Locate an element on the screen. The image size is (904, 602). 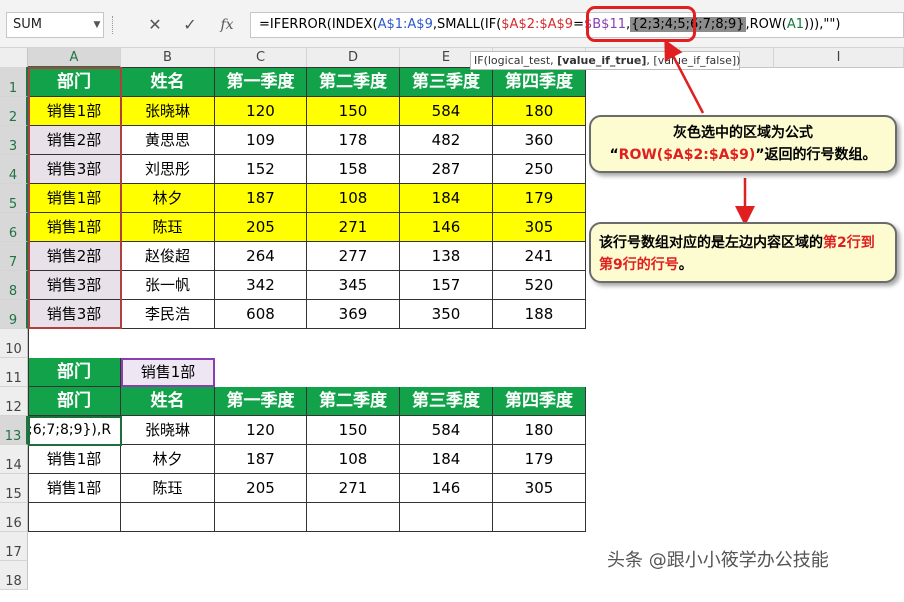
callout-row-numbers: 该行号数组对应的是左边内容区域的第2行到第9行的行号。 is located at coordinates (743, 252).